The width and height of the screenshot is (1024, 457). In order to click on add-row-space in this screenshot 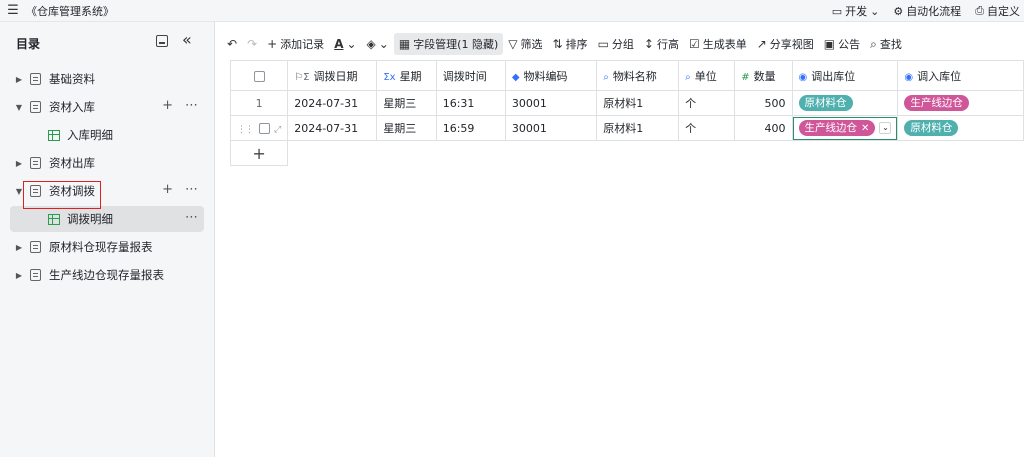, I will do `click(655, 153)`.